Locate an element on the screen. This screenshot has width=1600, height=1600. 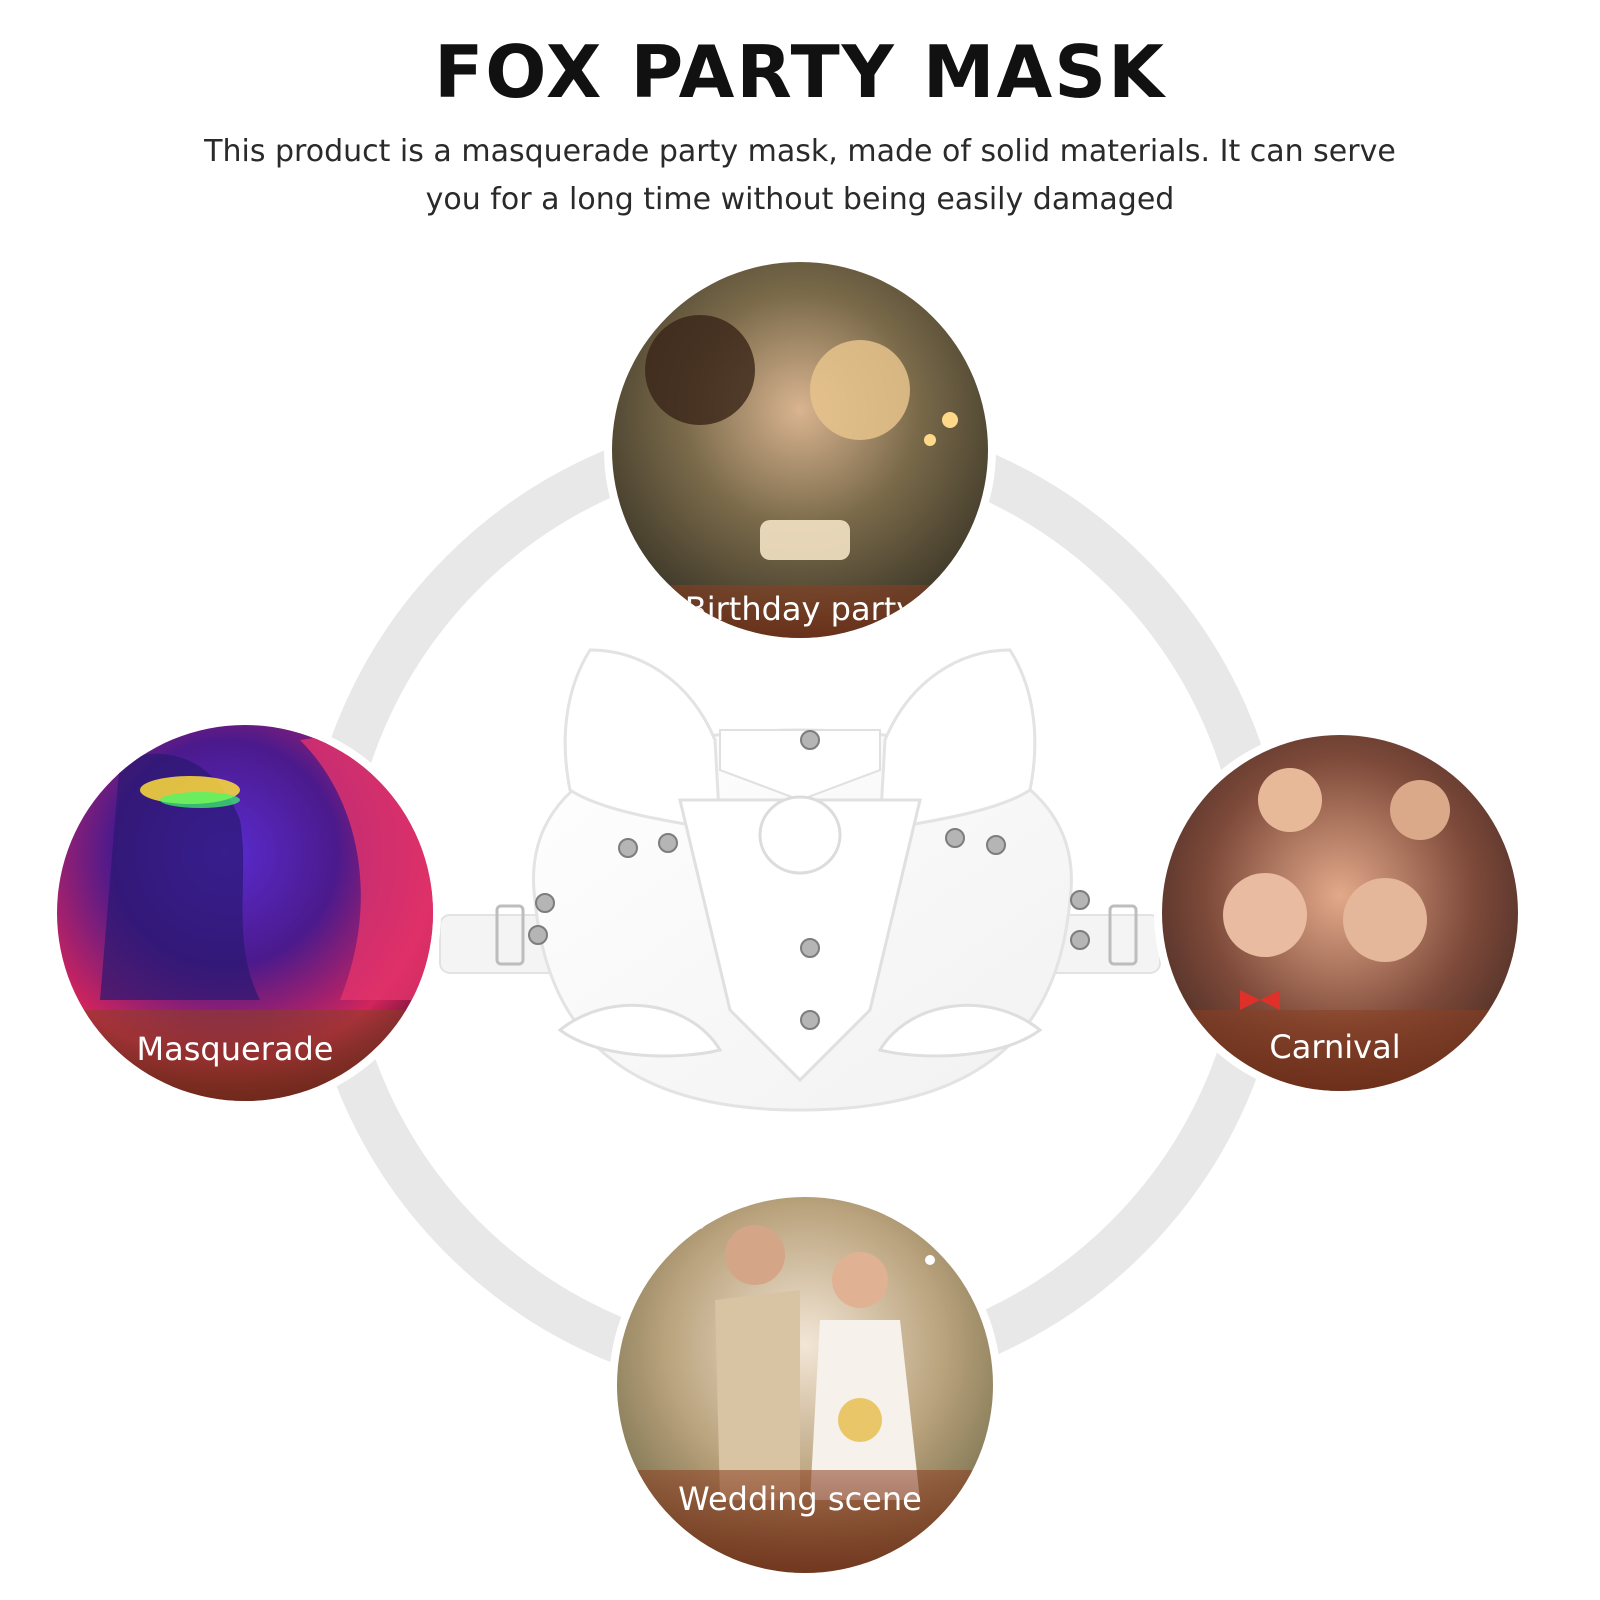
fox-mask-image is located at coordinates (800, 880).